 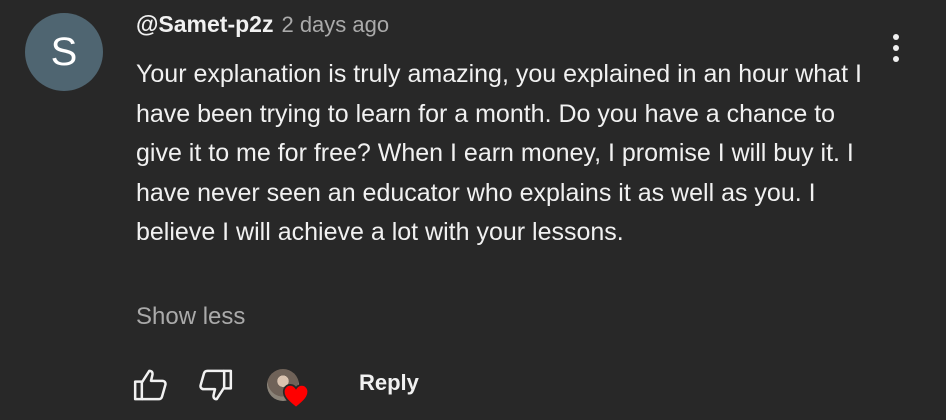 I want to click on dislike-button, so click(x=215, y=385).